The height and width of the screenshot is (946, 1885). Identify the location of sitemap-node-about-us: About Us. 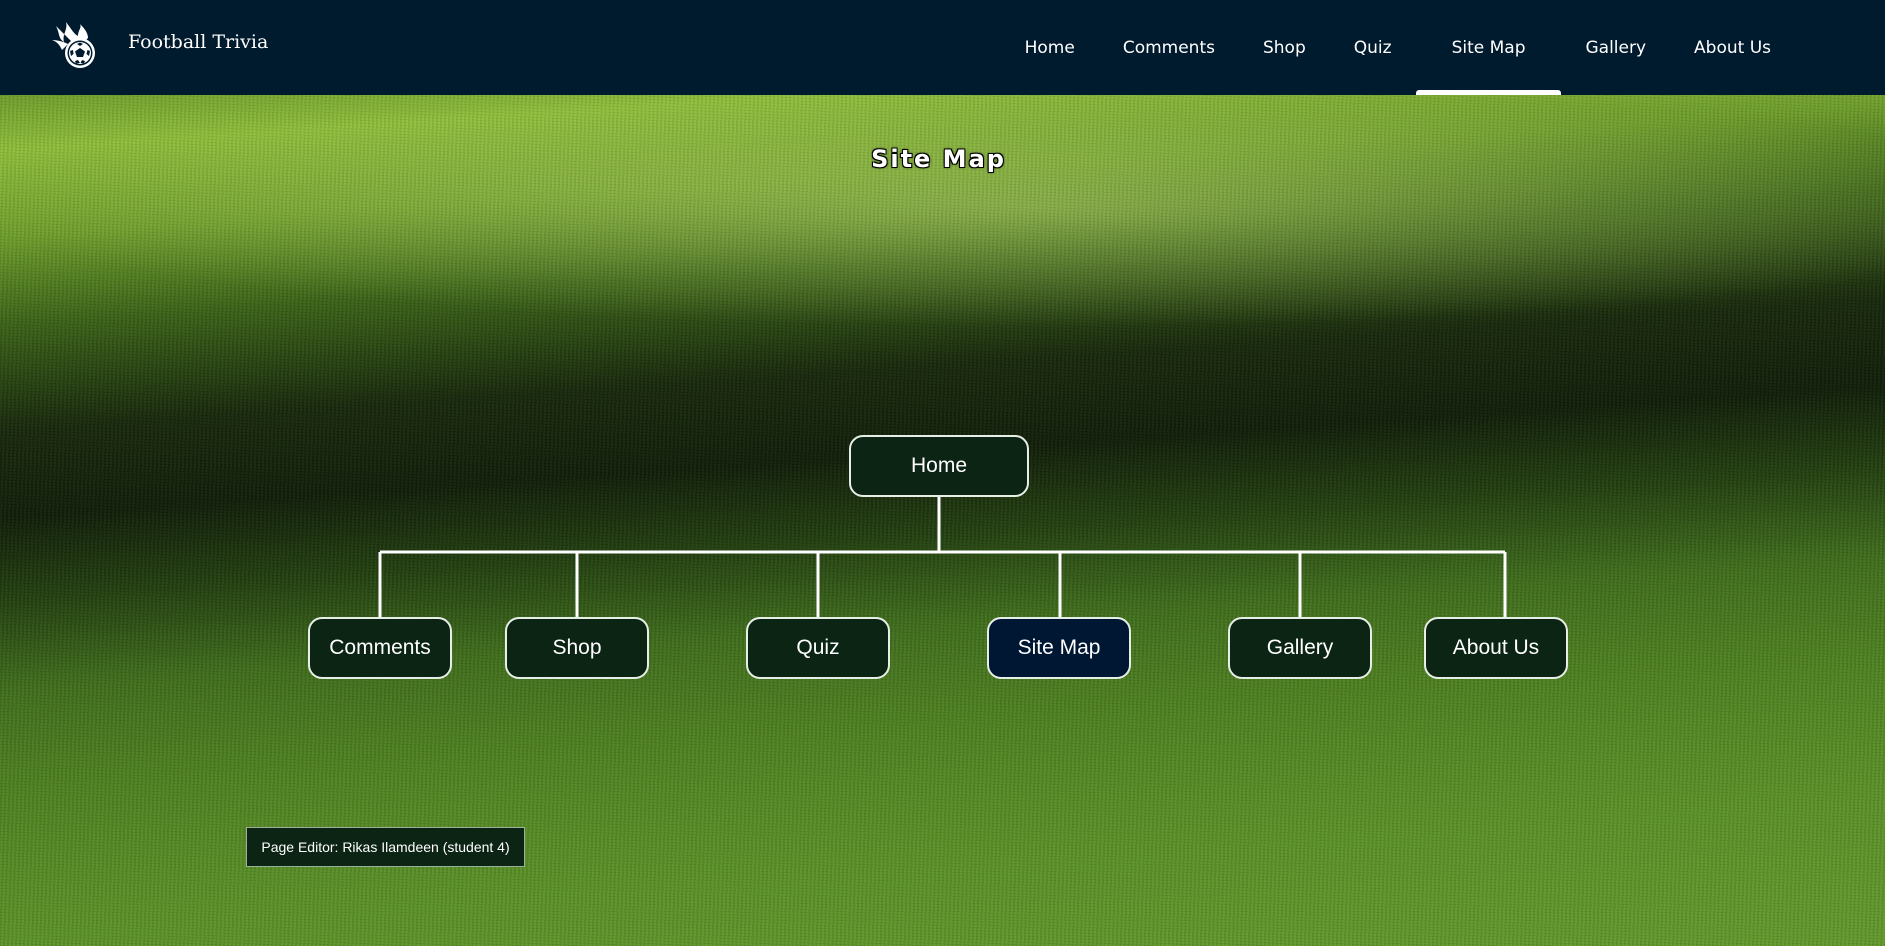
(1496, 648).